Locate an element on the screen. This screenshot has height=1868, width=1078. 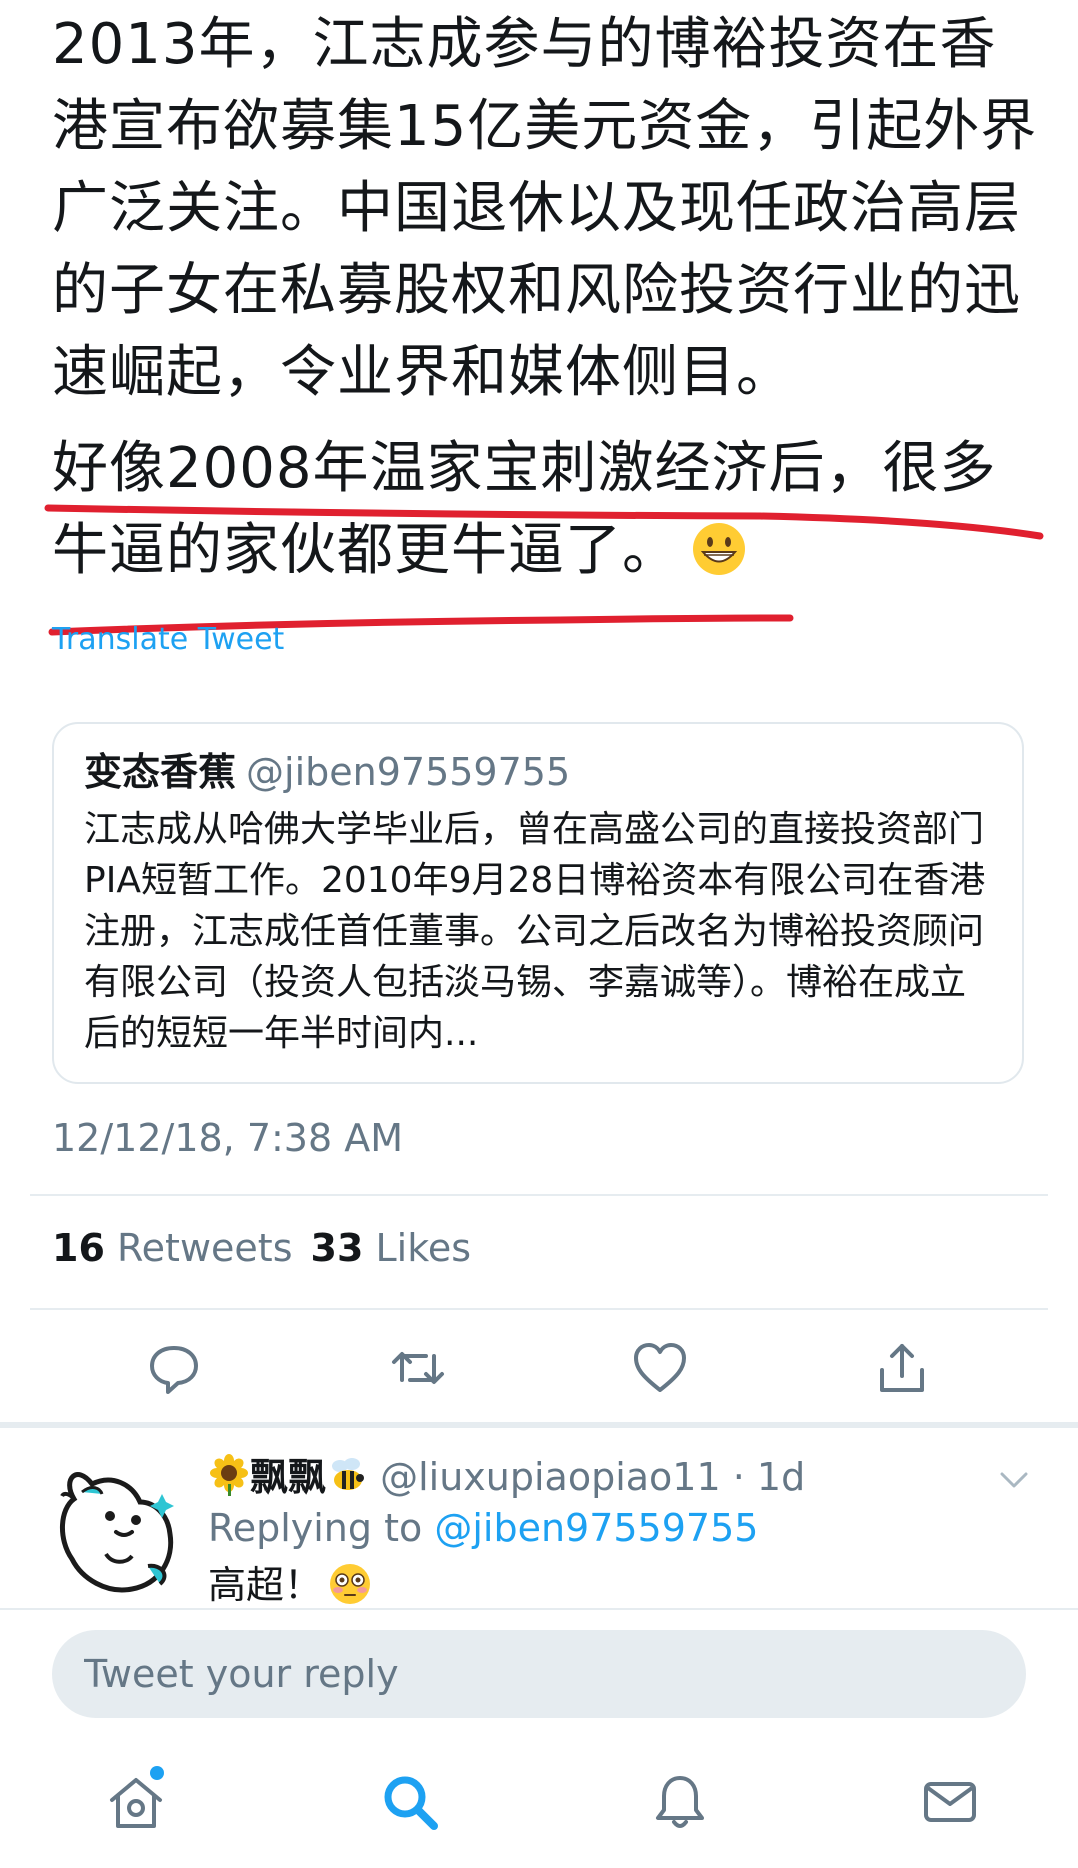
reply-text: 高超！ is located at coordinates (290, 1581).